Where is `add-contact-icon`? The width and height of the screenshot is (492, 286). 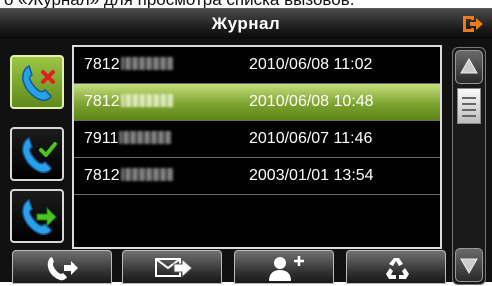
add-contact-icon is located at coordinates (286, 268).